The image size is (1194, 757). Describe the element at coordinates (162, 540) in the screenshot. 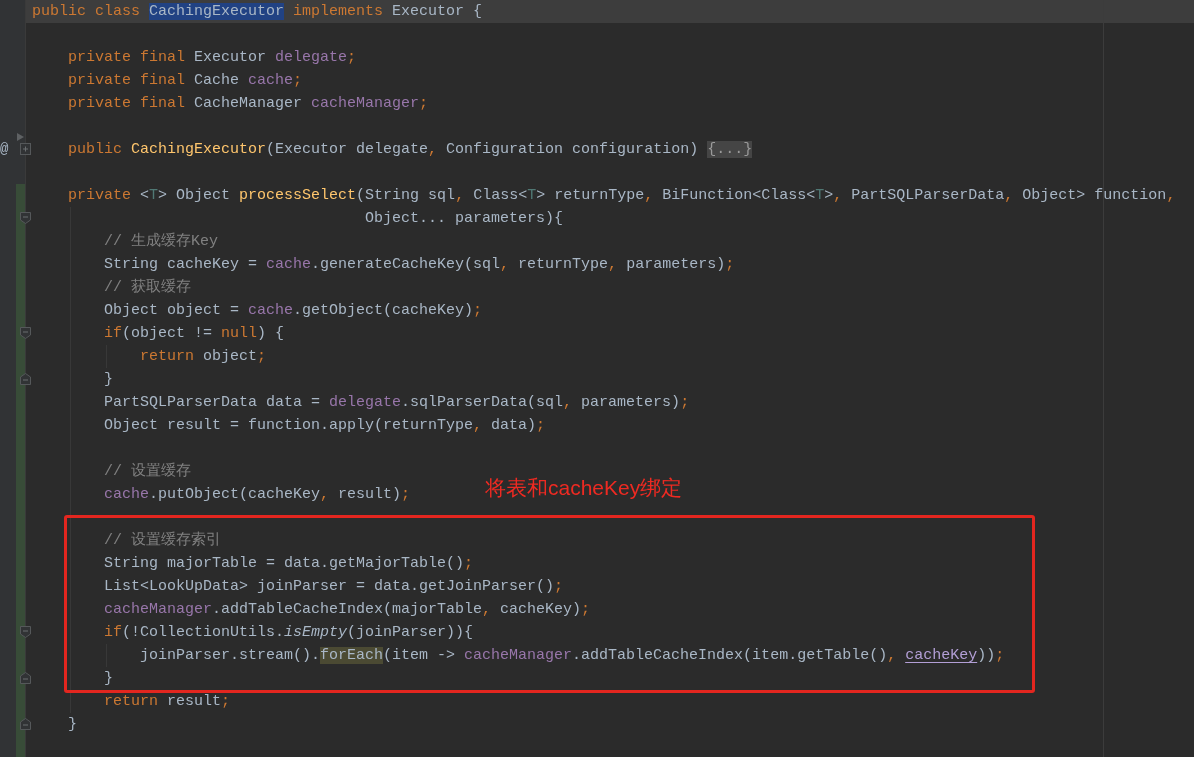

I see `code-line: // 设置缓存索引` at that location.